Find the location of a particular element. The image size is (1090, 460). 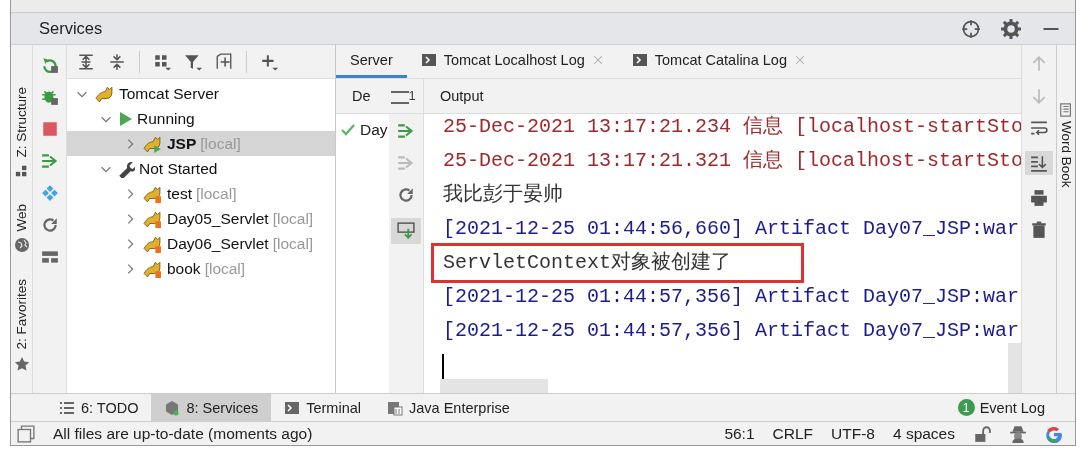

sort-count-control: 1 is located at coordinates (403, 96).